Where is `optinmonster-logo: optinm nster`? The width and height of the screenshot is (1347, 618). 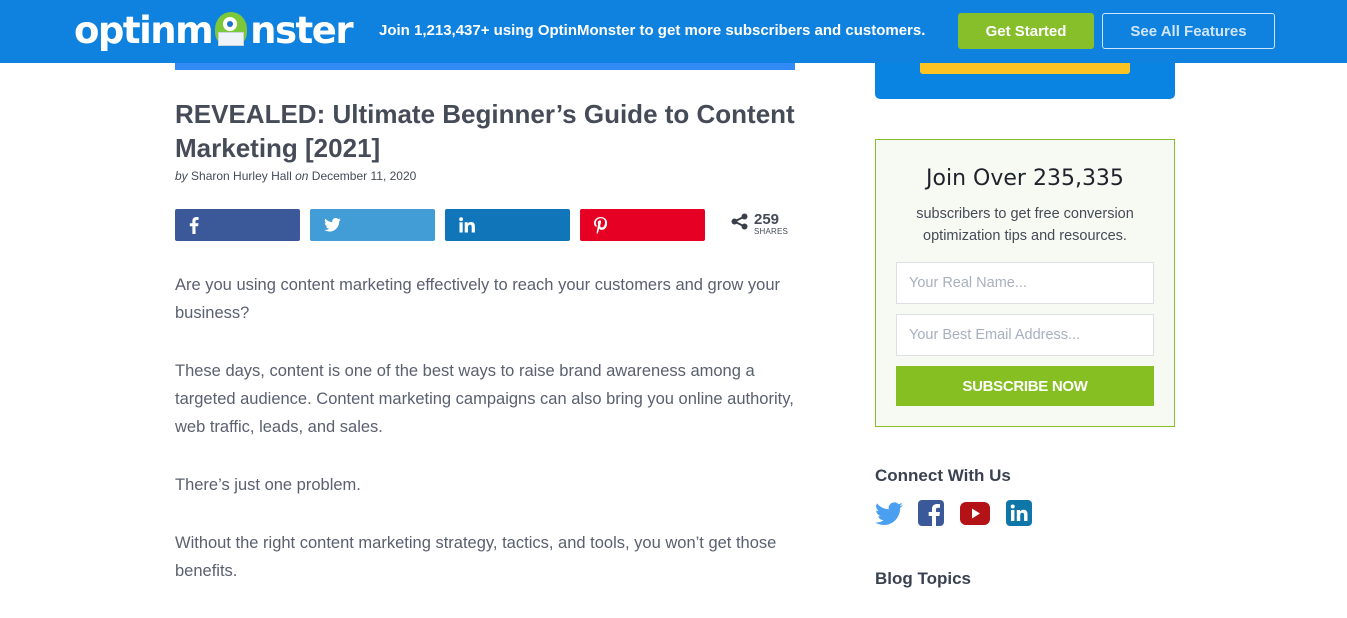 optinmonster-logo: optinm nster is located at coordinates (214, 30).